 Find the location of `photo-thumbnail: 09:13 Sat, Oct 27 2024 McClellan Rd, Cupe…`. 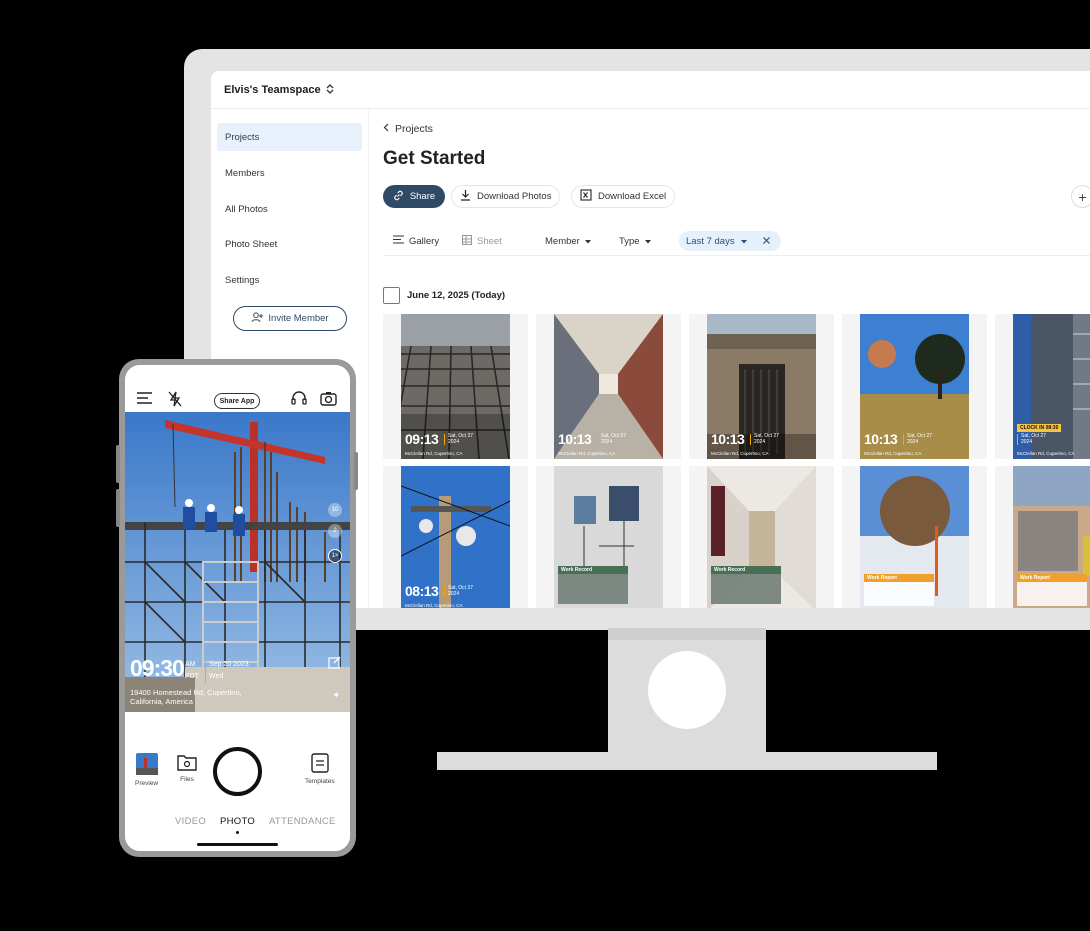

photo-thumbnail: 09:13 Sat, Oct 27 2024 McClellan Rd, Cupe… is located at coordinates (455, 386).